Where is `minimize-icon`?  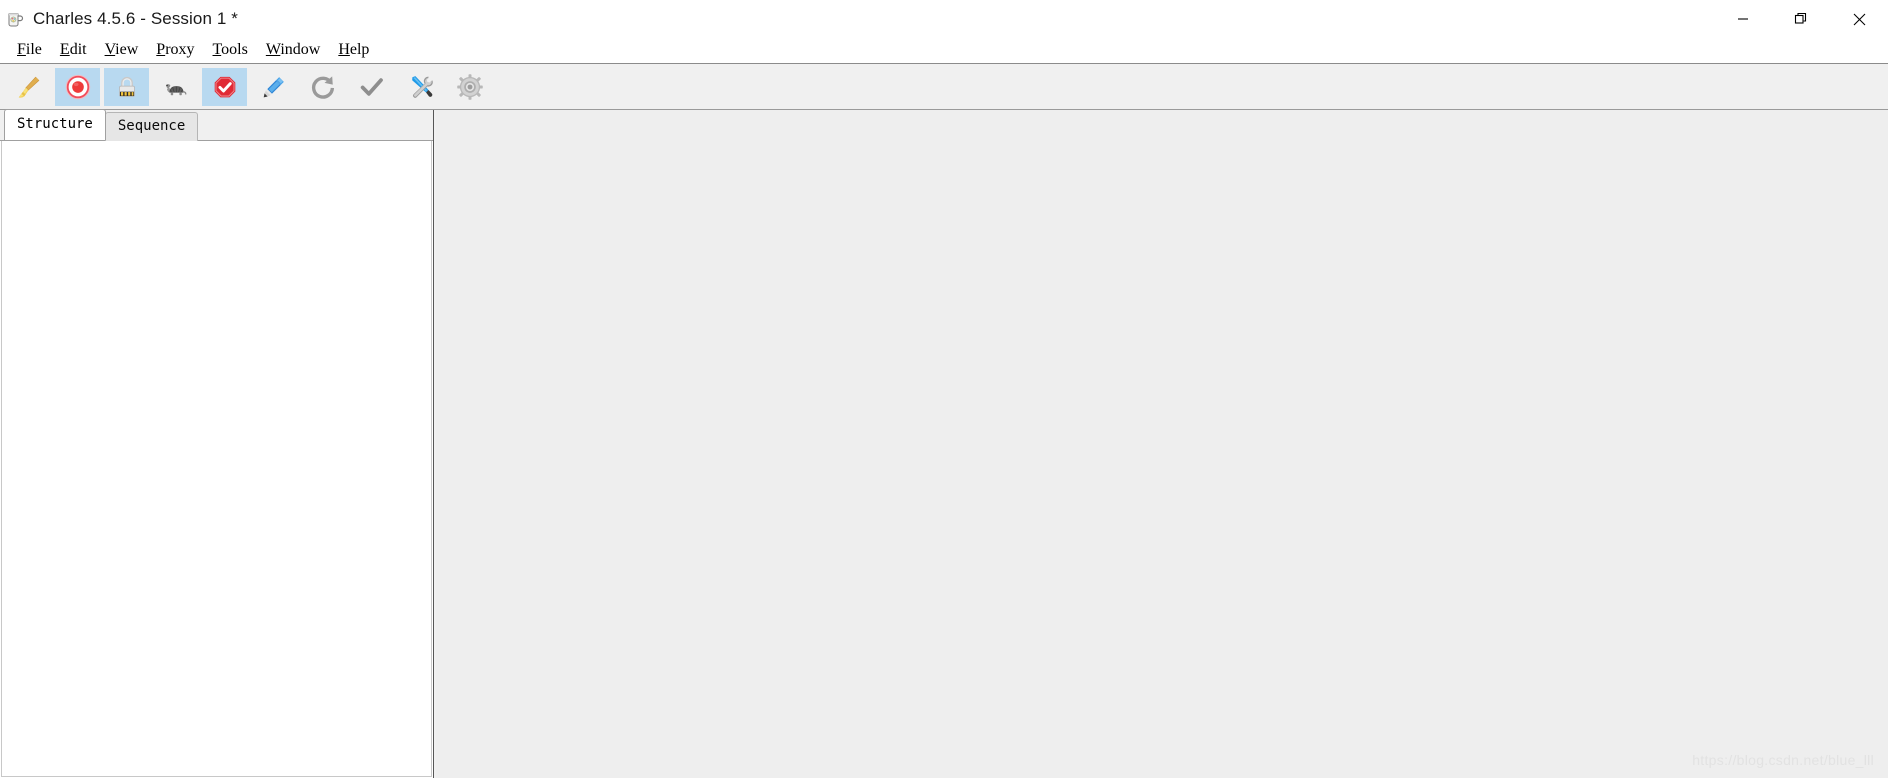
minimize-icon is located at coordinates (1743, 19).